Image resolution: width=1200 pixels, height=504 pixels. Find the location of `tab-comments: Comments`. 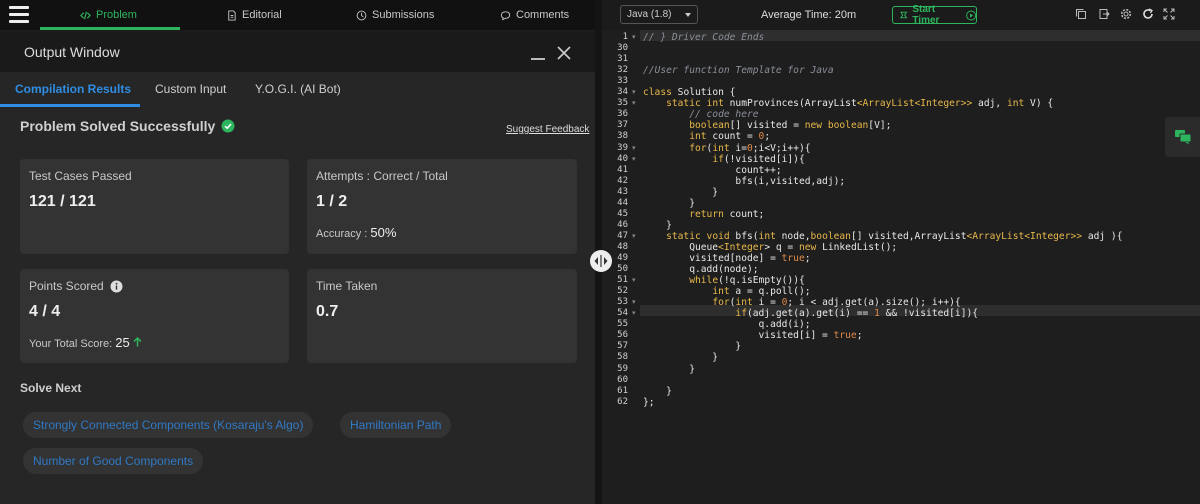

tab-comments: Comments is located at coordinates (534, 15).